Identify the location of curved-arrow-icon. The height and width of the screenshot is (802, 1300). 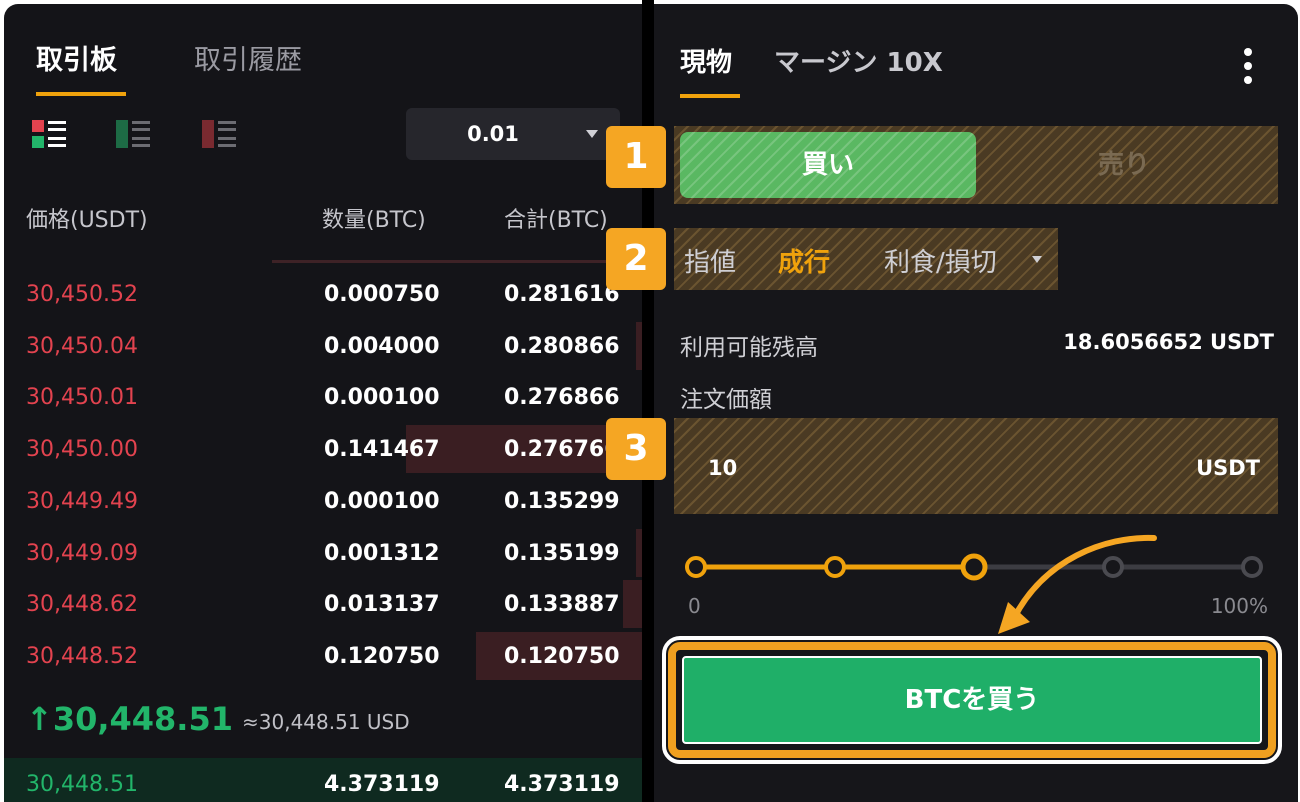
(1077, 584).